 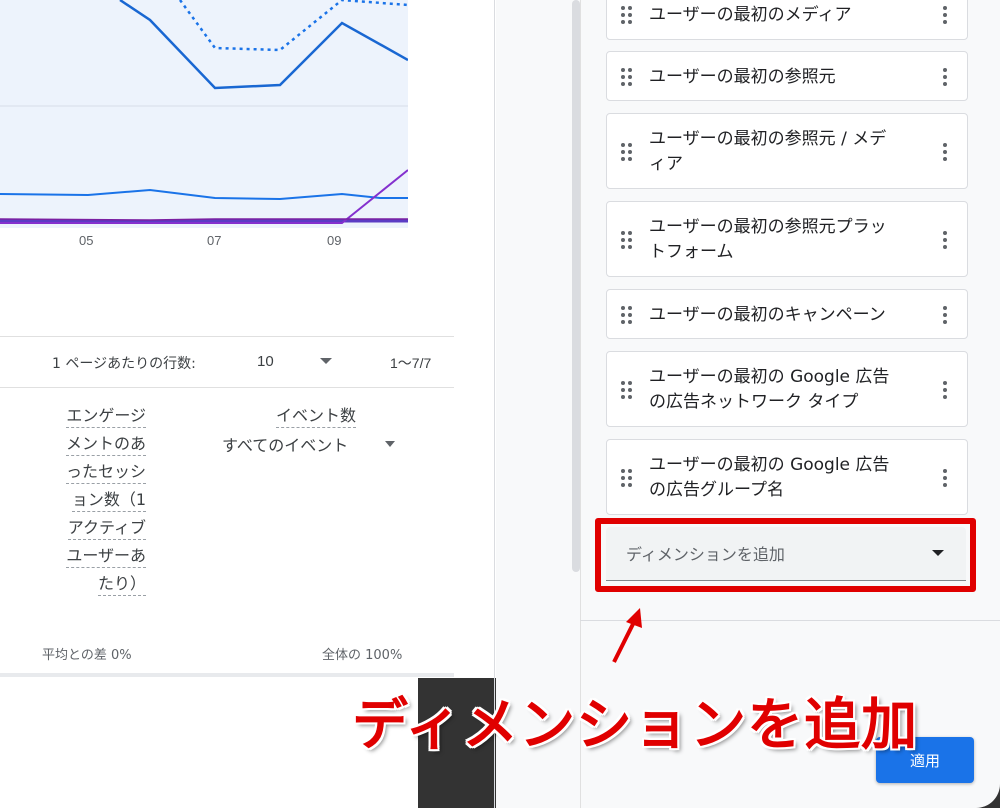 What do you see at coordinates (105, 472) in the screenshot?
I see `header-line: ったセッシ` at bounding box center [105, 472].